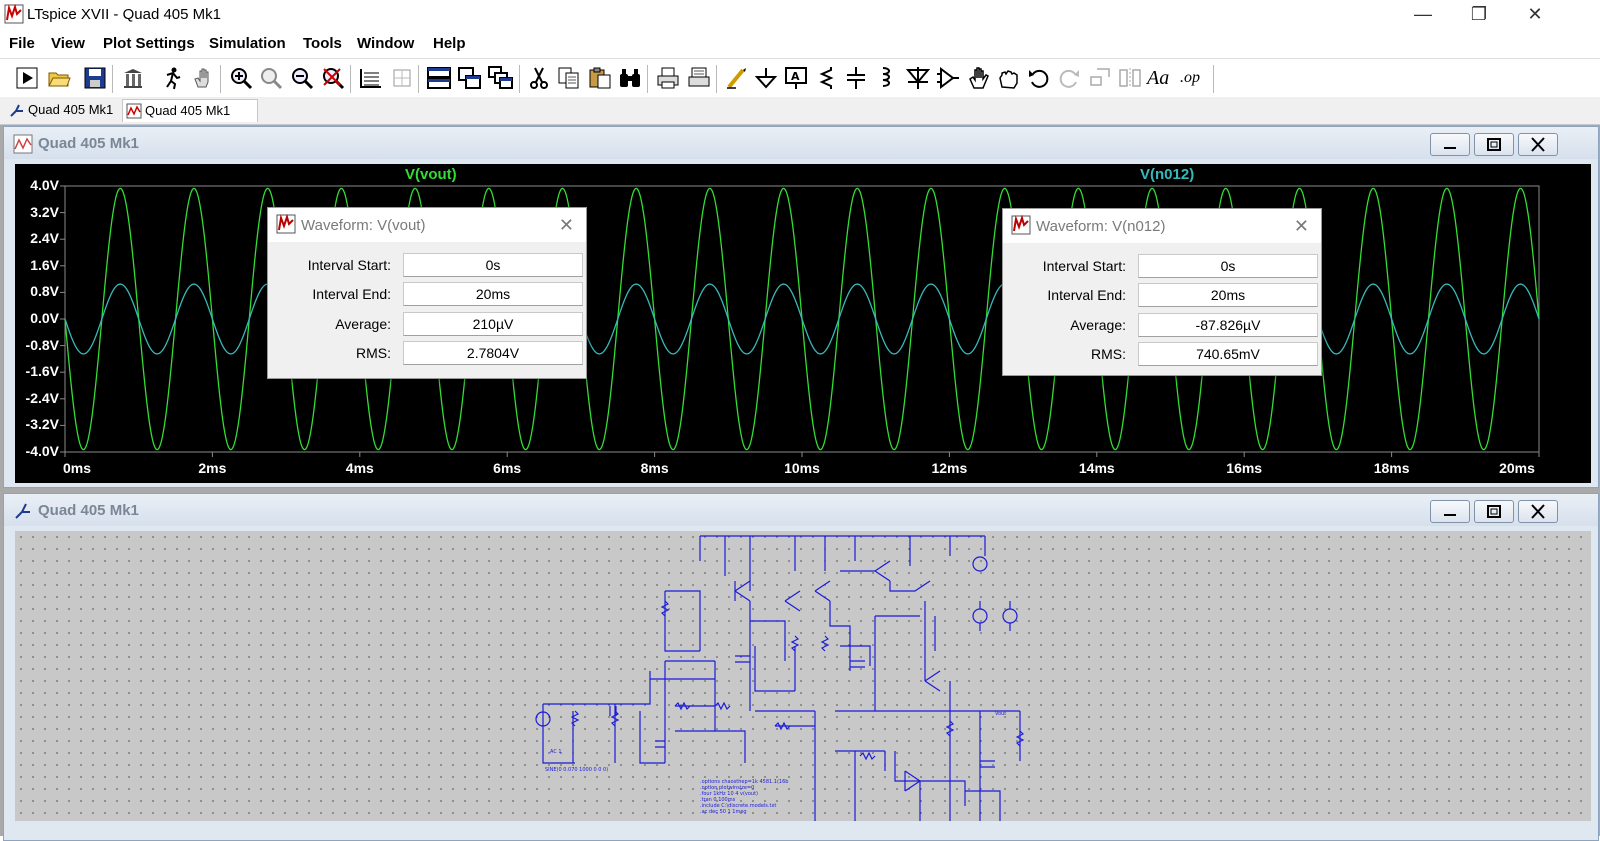 Image resolution: width=1600 pixels, height=841 pixels. I want to click on waveform-close-button, so click(1538, 144).